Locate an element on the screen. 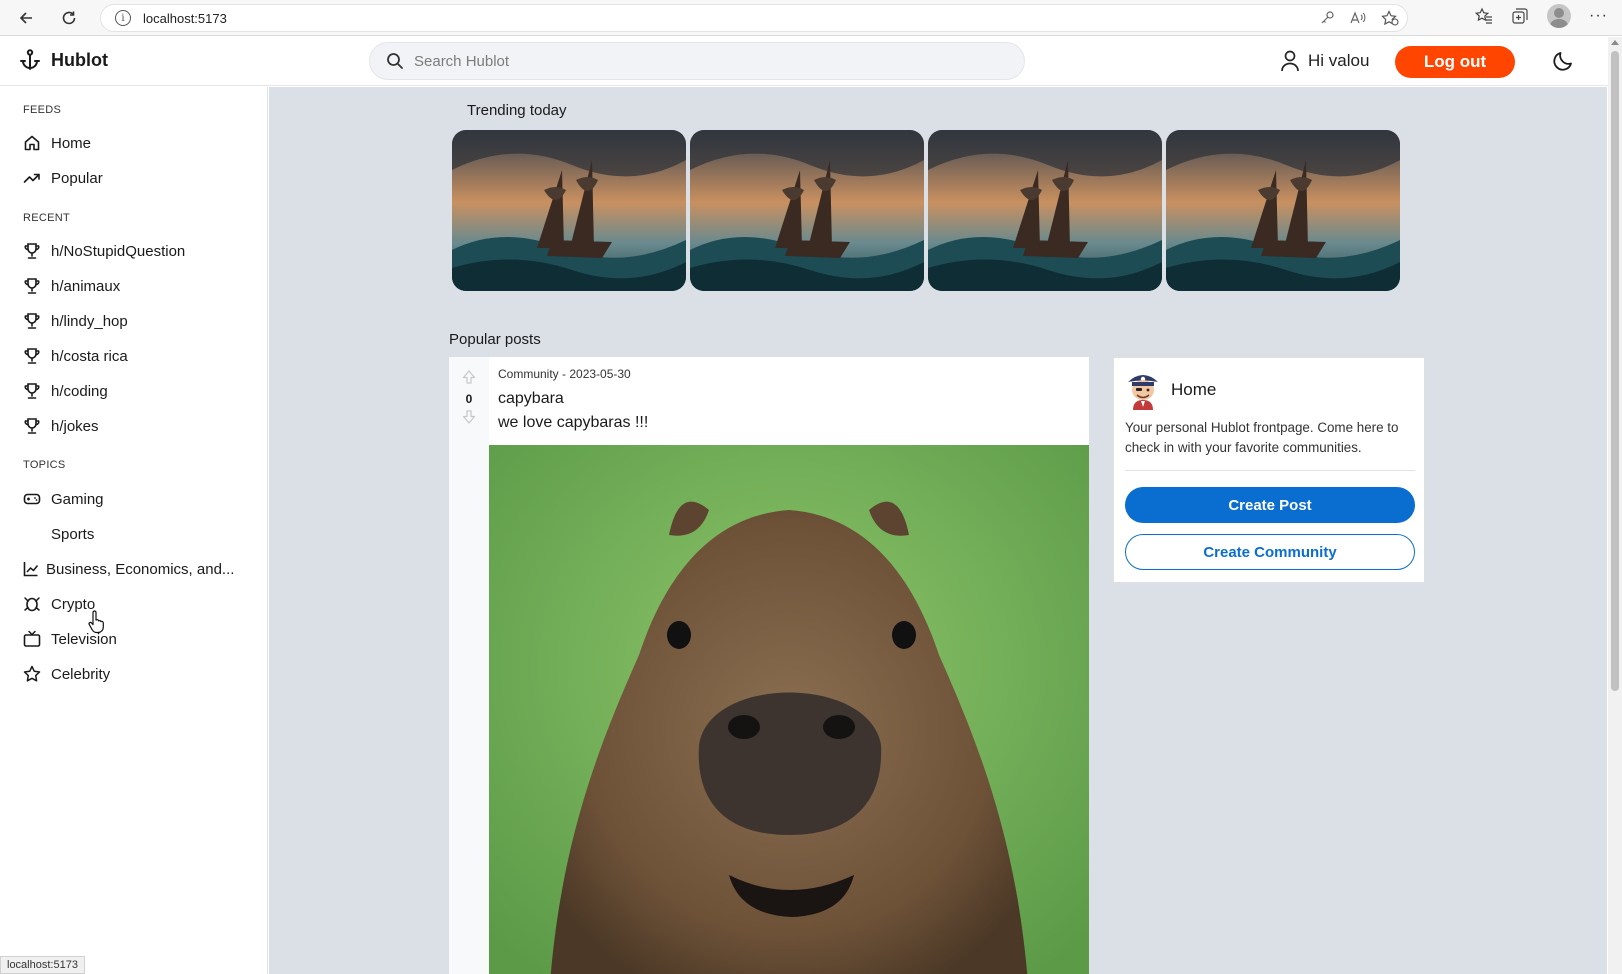  sidebar-item-crypto: Crypto is located at coordinates (59, 604).